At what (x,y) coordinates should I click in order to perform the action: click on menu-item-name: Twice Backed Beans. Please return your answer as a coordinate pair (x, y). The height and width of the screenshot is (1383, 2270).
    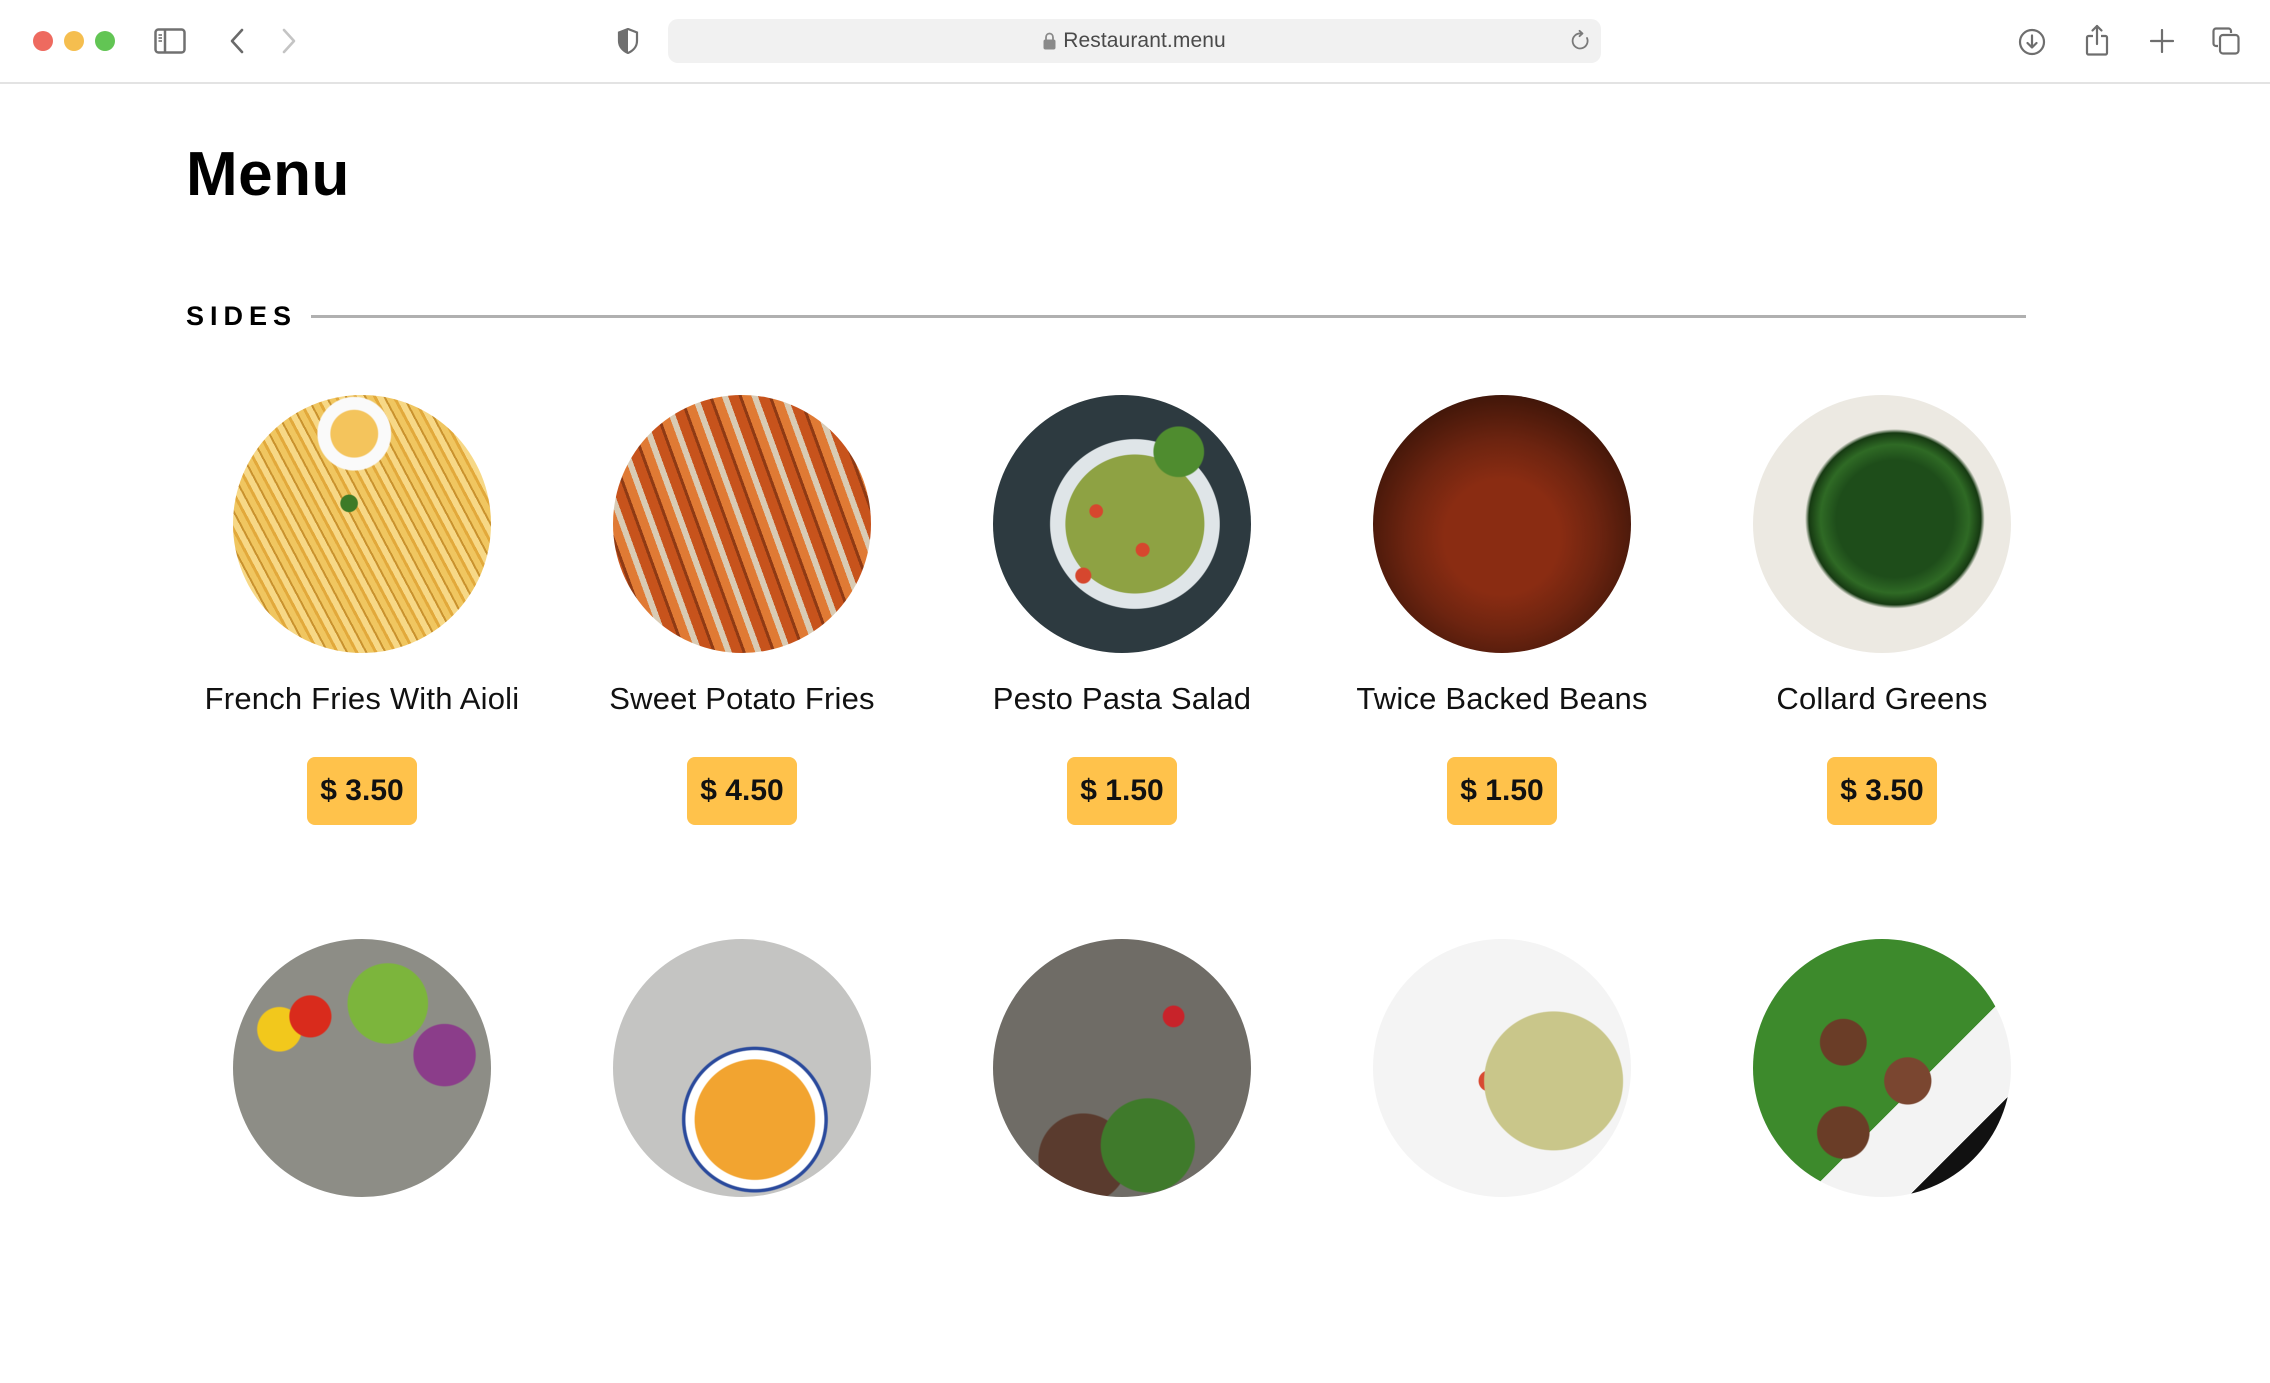
    Looking at the image, I should click on (1502, 698).